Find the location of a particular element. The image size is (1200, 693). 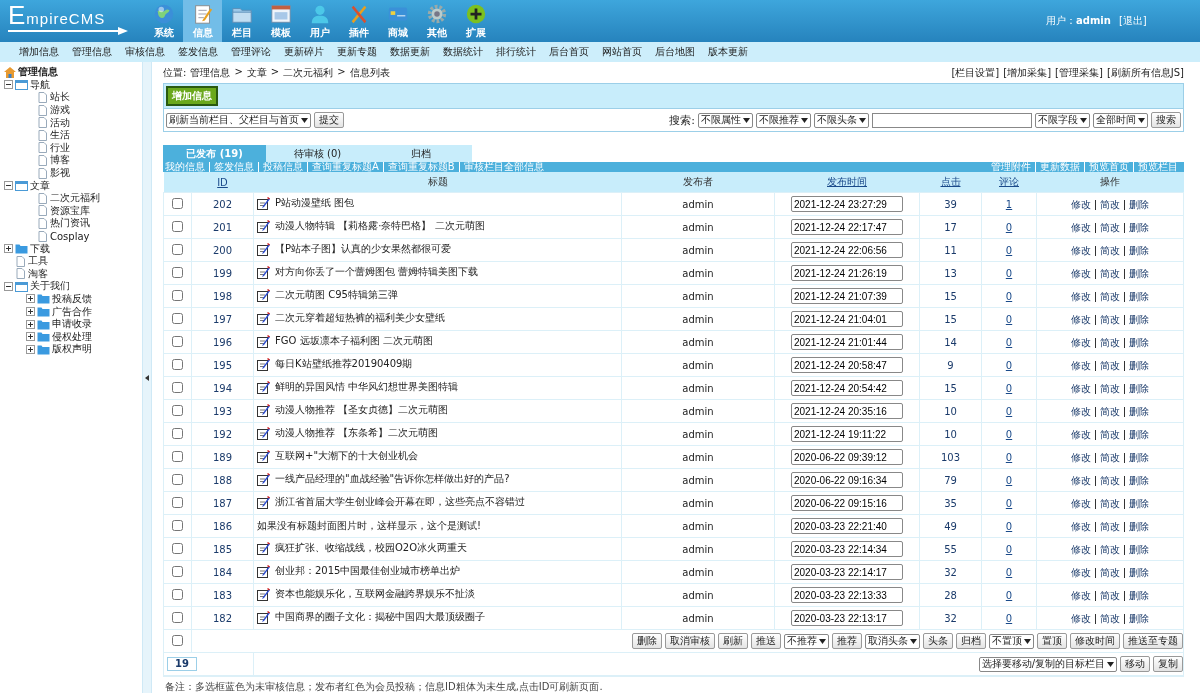

comments-link: 1 is located at coordinates (1009, 204).